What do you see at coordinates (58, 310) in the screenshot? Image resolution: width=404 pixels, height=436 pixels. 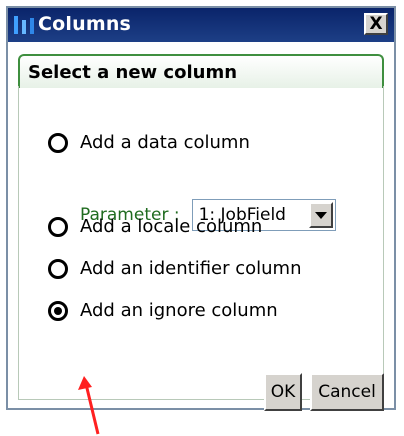 I see `radio-circle-ignore` at bounding box center [58, 310].